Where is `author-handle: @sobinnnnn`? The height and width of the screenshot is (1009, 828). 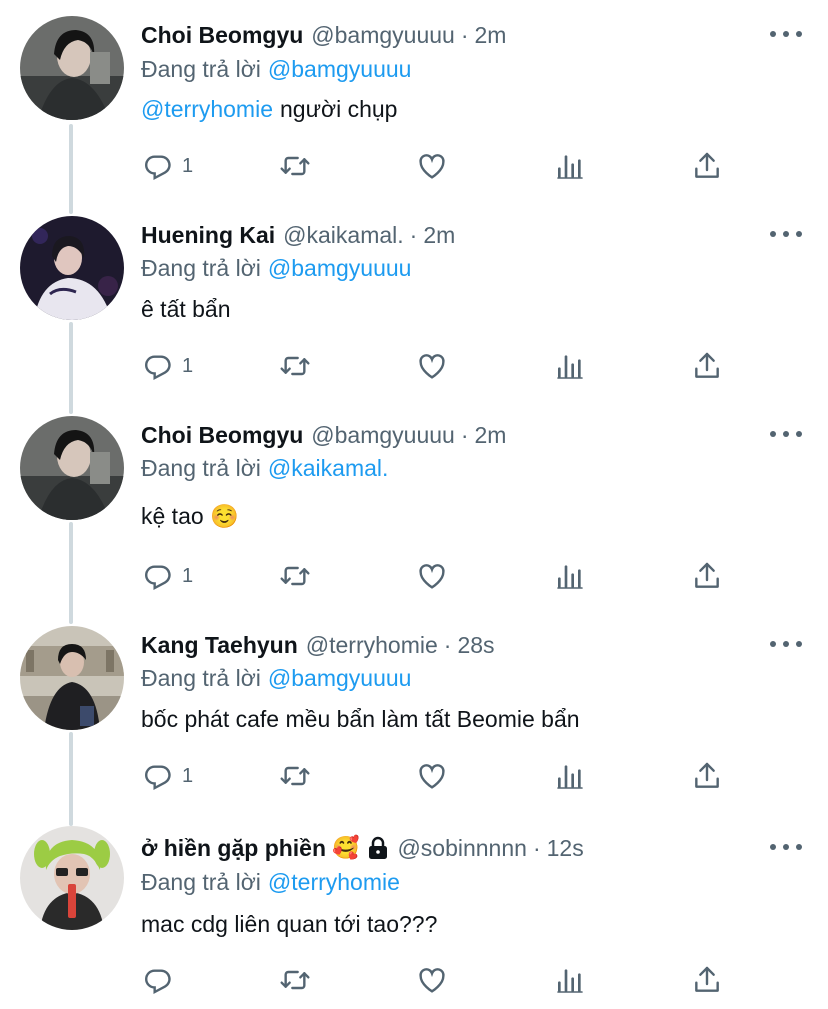
author-handle: @sobinnnnn is located at coordinates (462, 848).